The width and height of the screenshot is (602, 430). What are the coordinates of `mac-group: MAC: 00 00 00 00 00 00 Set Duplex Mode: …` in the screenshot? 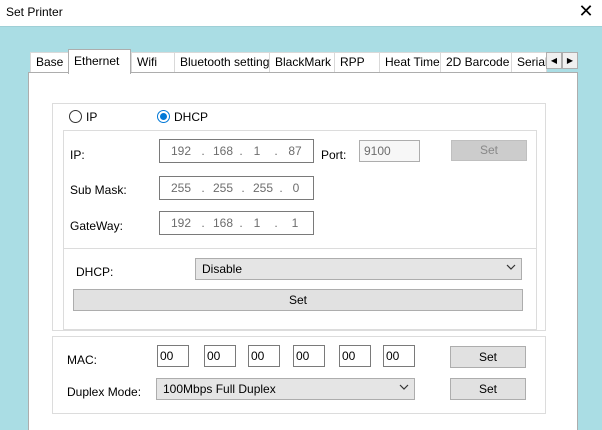 It's located at (299, 375).